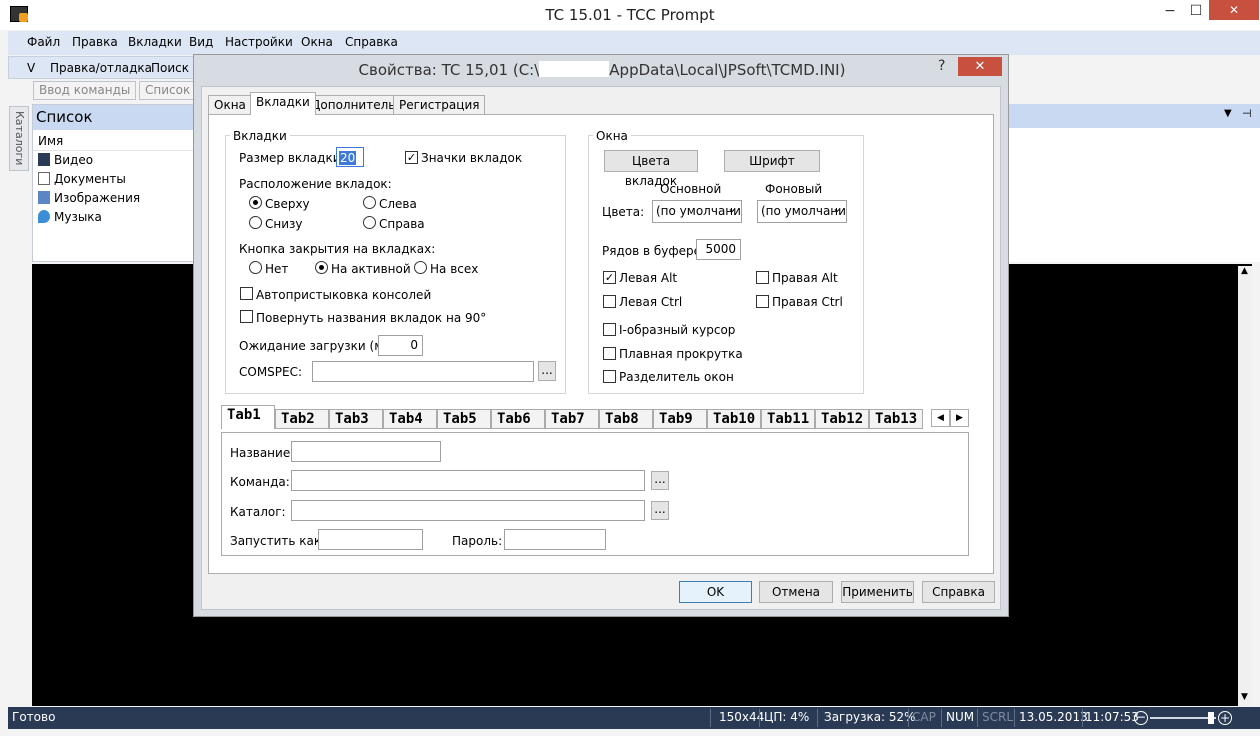  Describe the element at coordinates (1244, 271) in the screenshot. I see `scroll-up-icon: ▲` at that location.